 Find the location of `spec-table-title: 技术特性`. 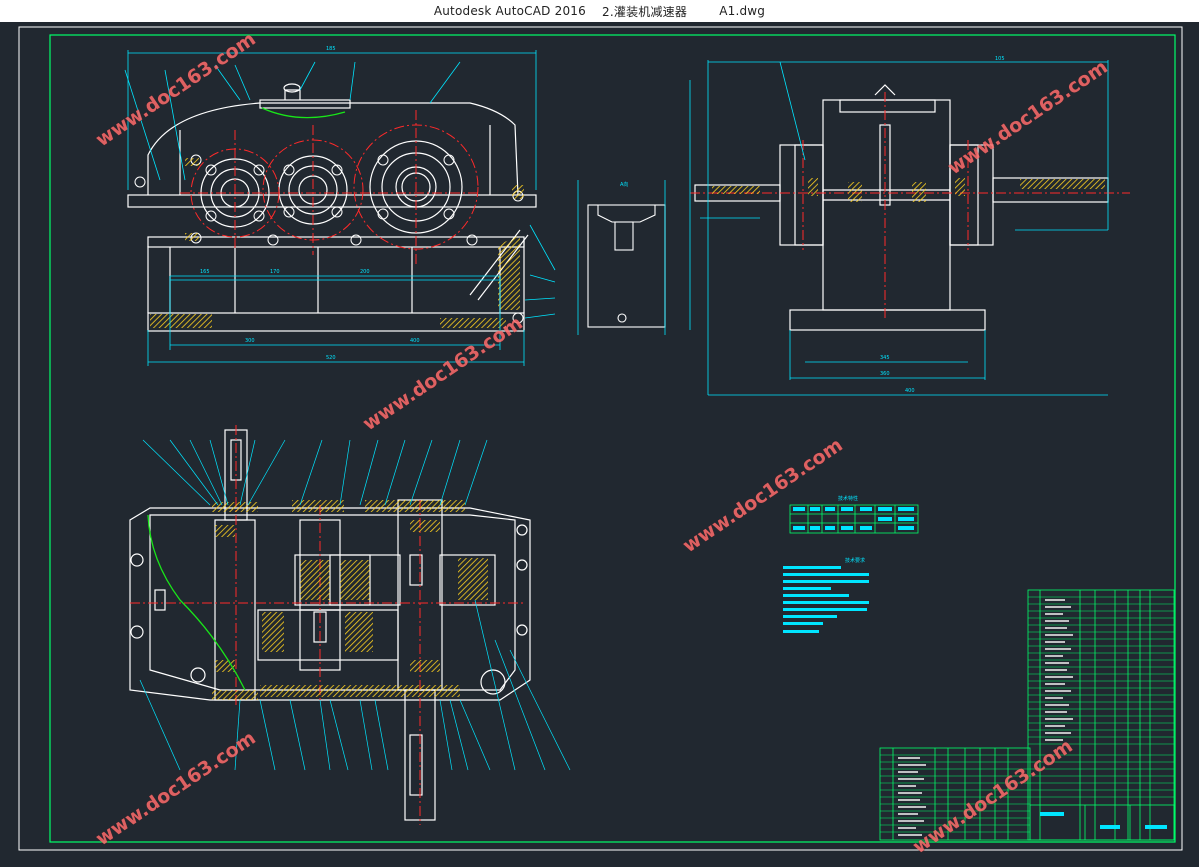

spec-table-title: 技术特性 is located at coordinates (848, 498).